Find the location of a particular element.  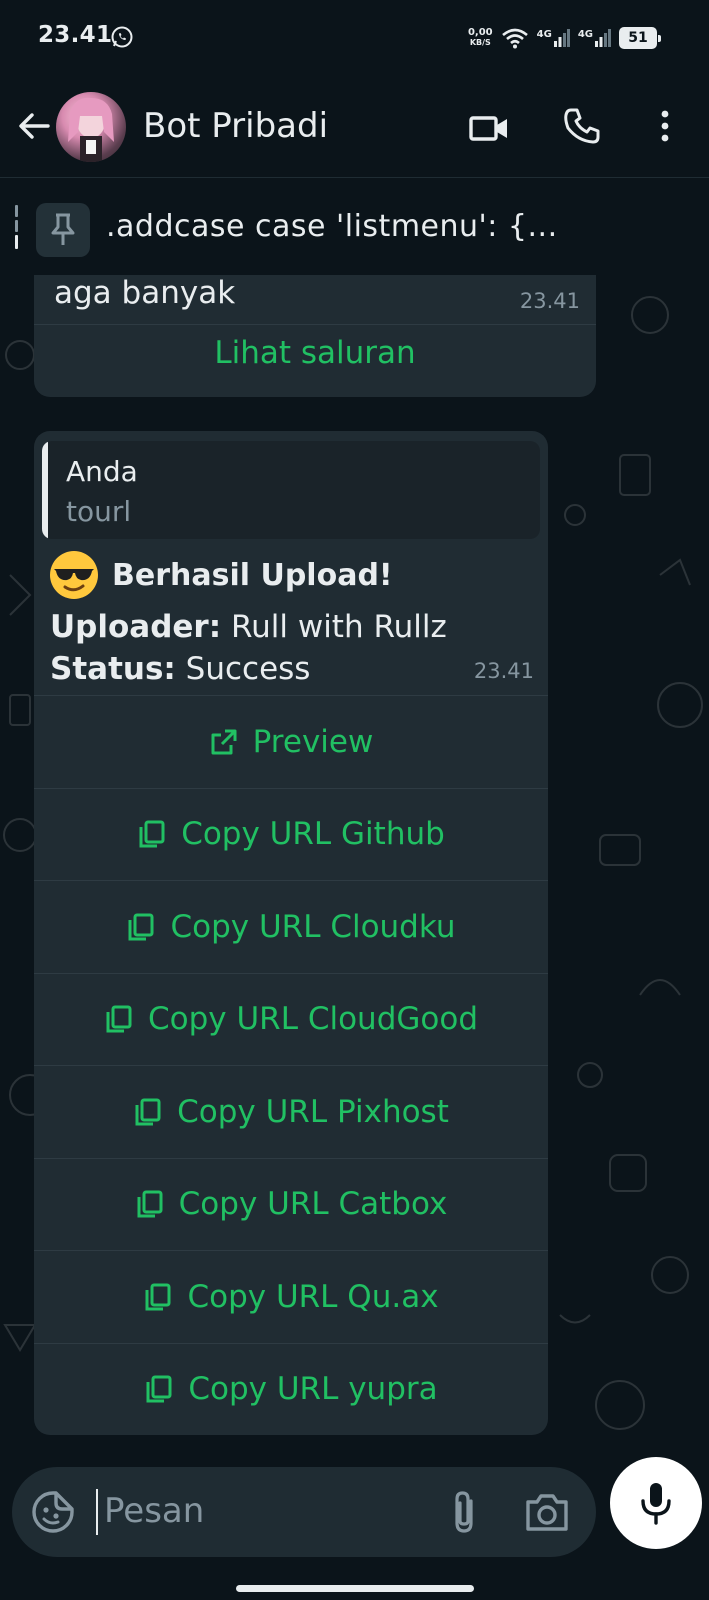

signal-1: 4G is located at coordinates (553, 38).